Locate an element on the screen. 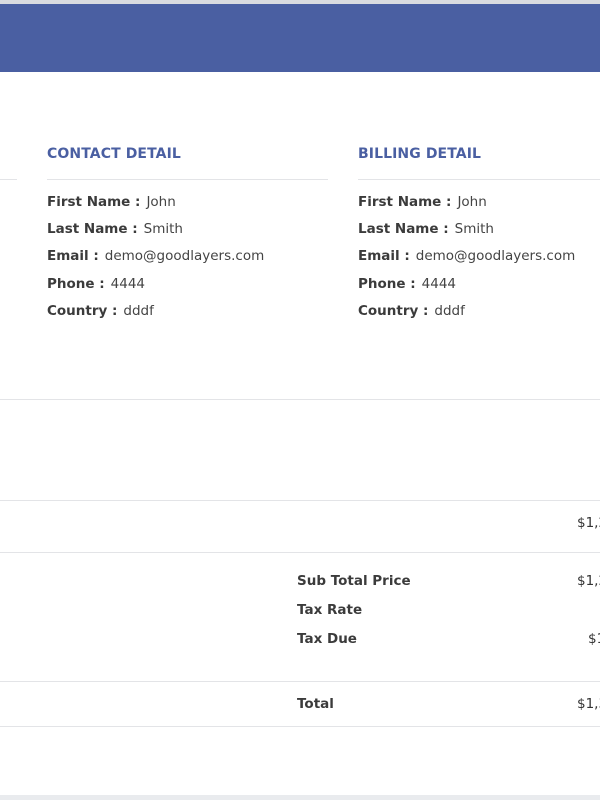 The image size is (600, 800). billing-country-label: Country : is located at coordinates (393, 311).